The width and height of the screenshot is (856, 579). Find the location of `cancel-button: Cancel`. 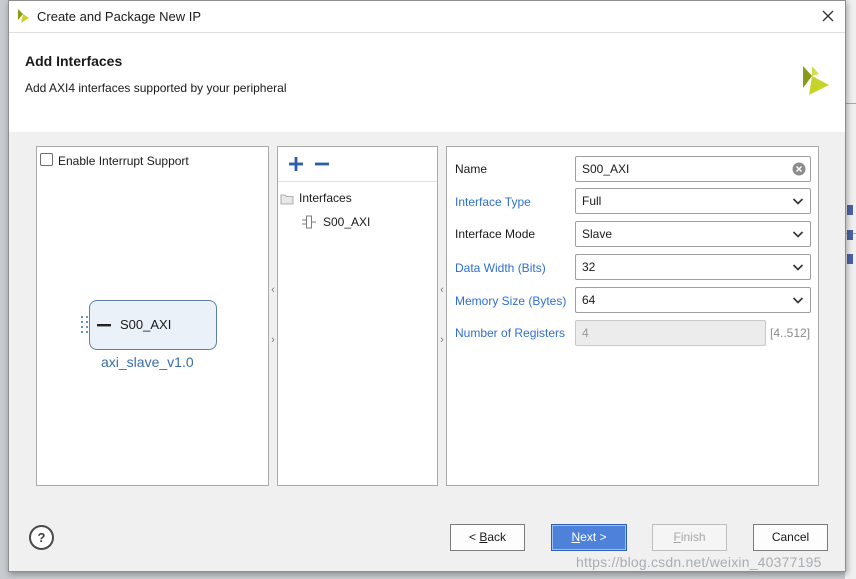

cancel-button: Cancel is located at coordinates (790, 537).